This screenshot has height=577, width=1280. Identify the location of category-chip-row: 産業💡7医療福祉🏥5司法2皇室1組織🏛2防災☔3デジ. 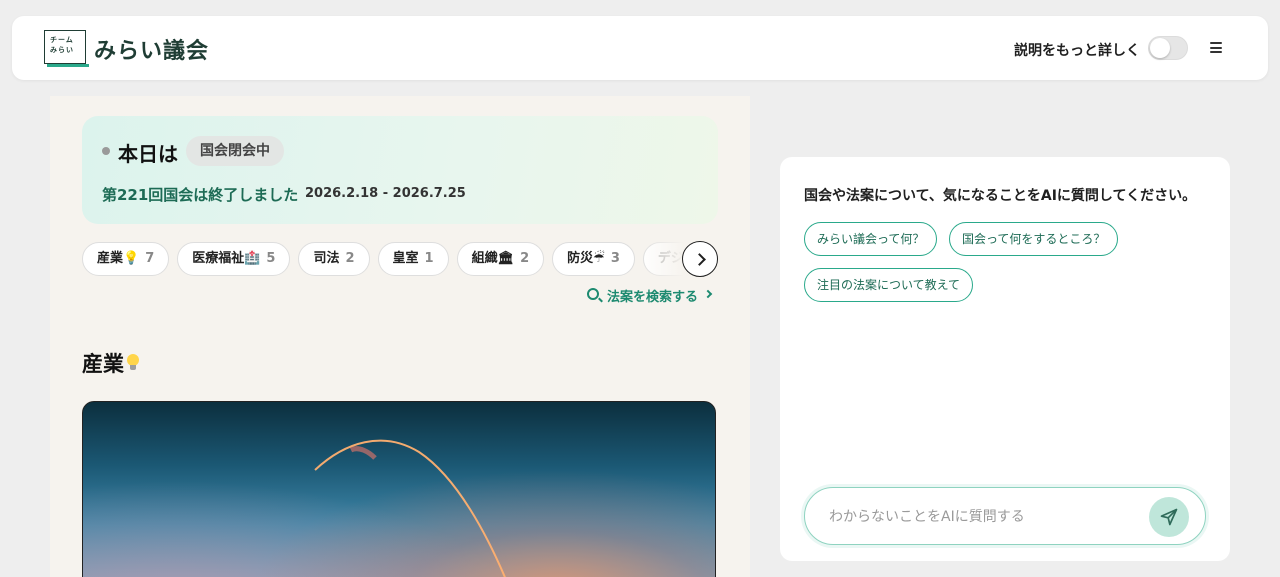
(383, 259).